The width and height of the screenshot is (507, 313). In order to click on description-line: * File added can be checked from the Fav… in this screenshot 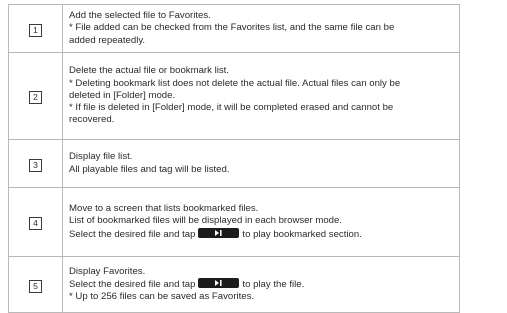, I will do `click(232, 28)`.